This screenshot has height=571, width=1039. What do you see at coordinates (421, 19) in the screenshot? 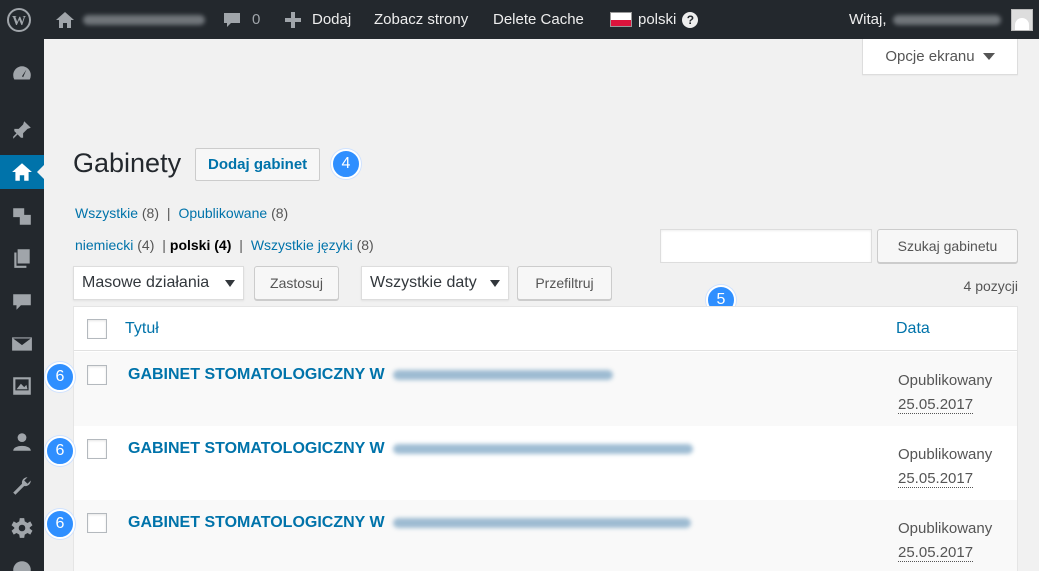
I see `view-site-link: Zobacz strony` at bounding box center [421, 19].